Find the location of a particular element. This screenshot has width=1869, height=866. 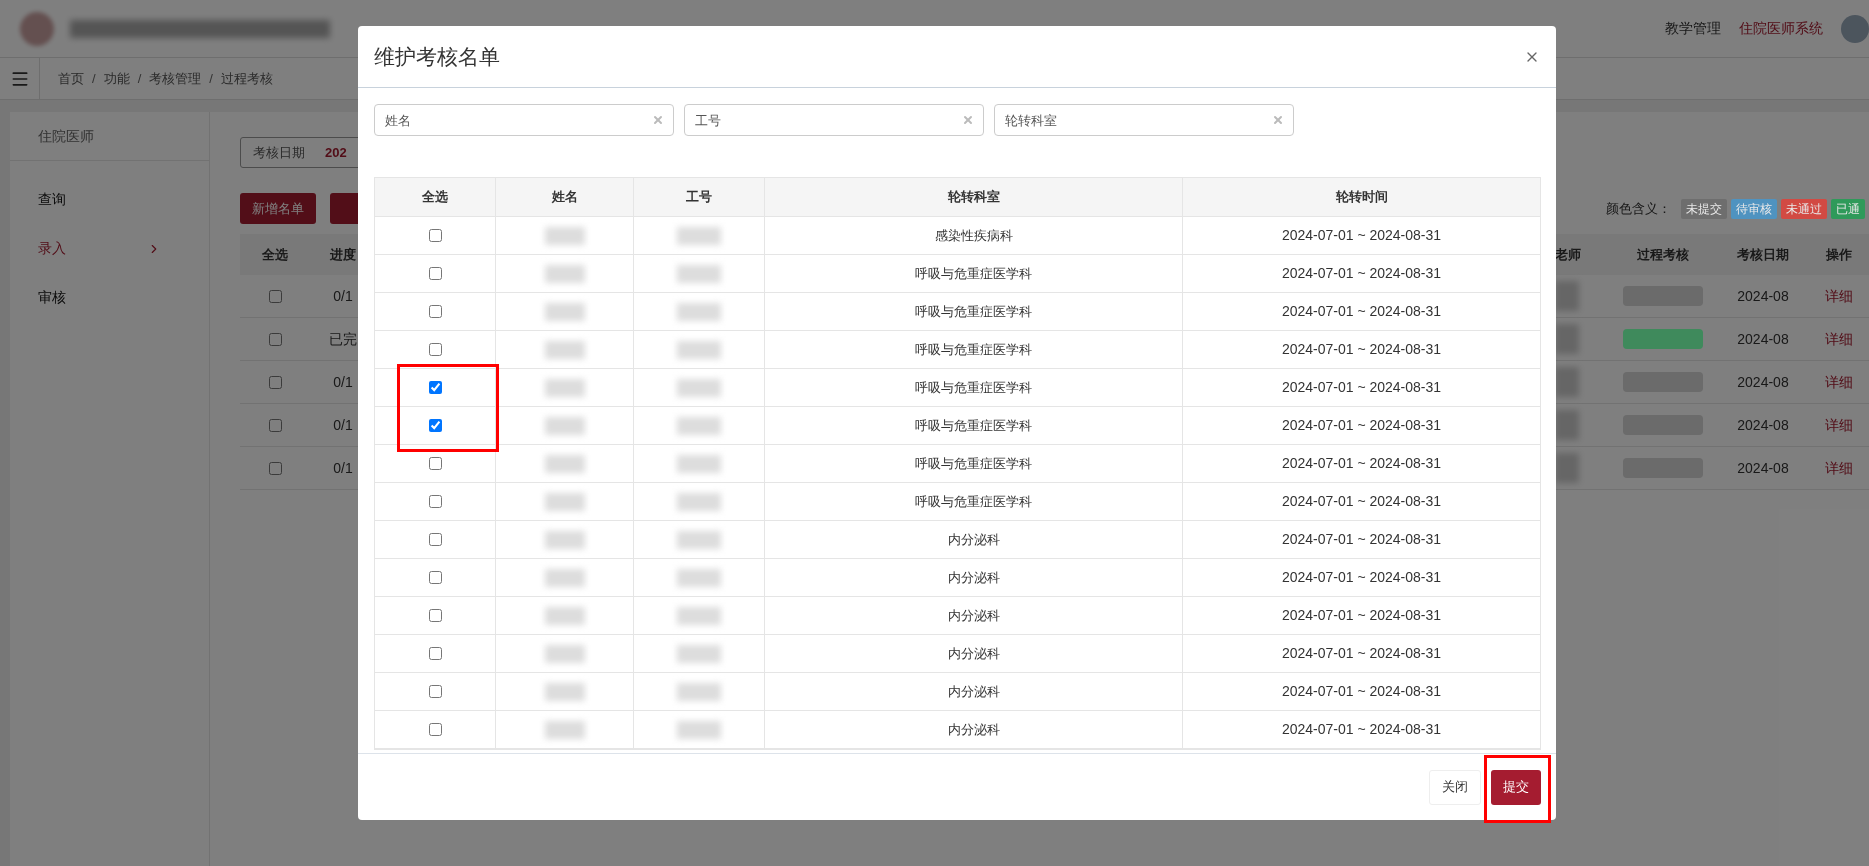

department-cell: 感染性疾病科 is located at coordinates (974, 235).